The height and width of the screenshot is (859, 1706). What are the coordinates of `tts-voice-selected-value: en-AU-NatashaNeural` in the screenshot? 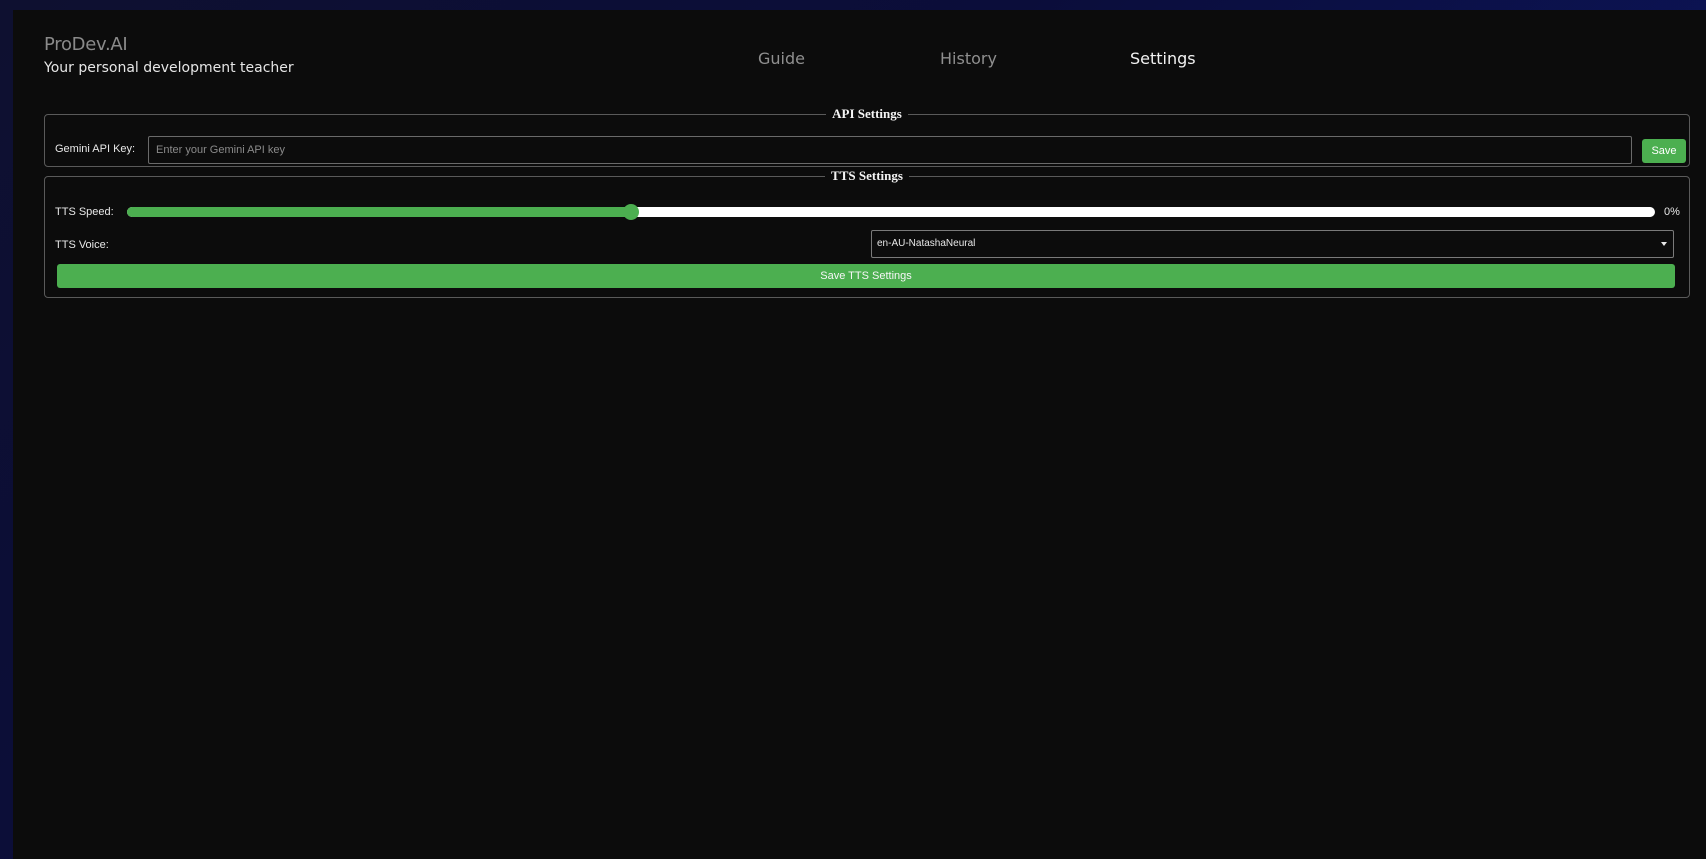 It's located at (926, 243).